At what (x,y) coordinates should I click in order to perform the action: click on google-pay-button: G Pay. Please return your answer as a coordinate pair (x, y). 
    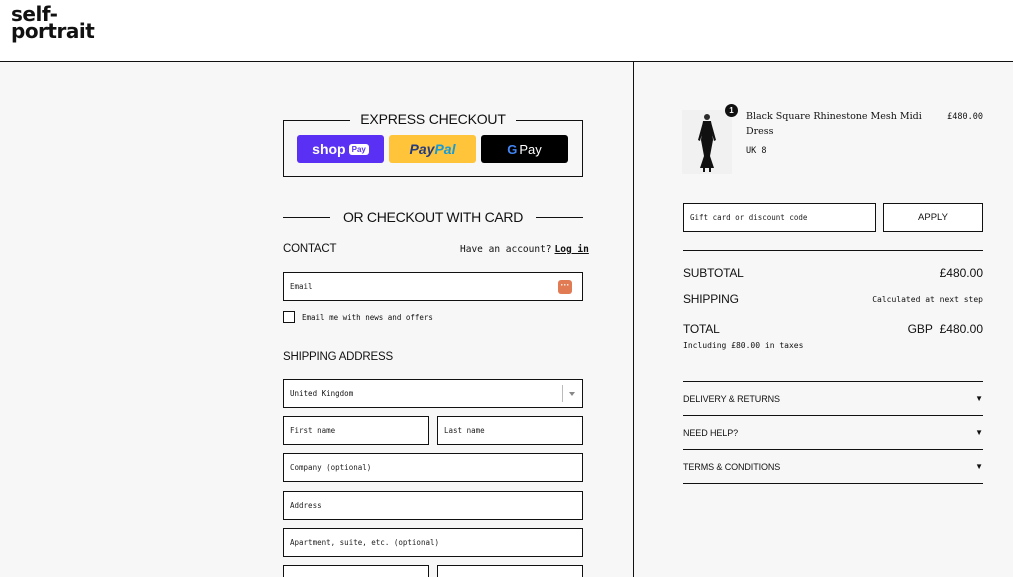
    Looking at the image, I should click on (524, 149).